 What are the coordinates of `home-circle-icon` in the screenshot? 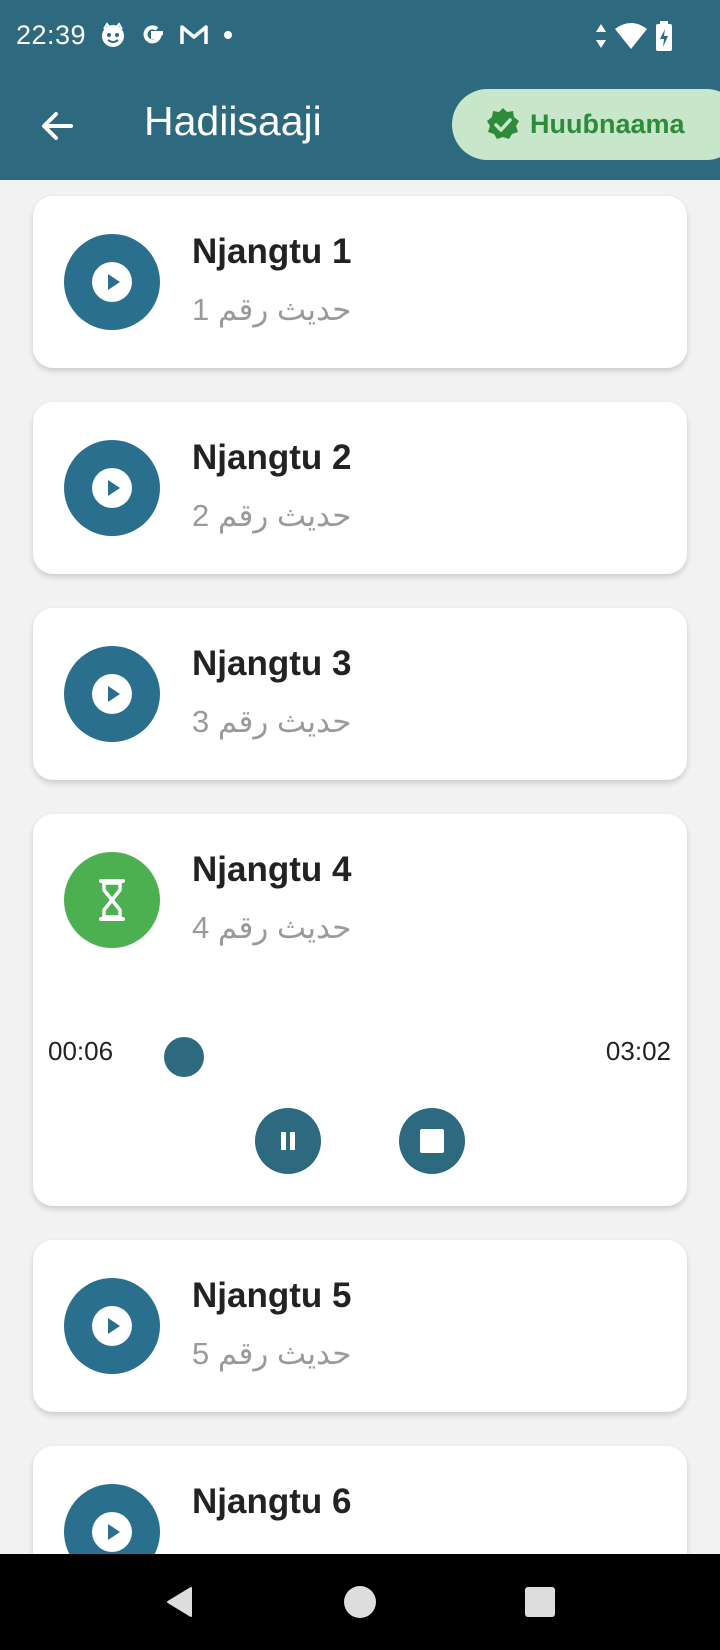 It's located at (360, 1602).